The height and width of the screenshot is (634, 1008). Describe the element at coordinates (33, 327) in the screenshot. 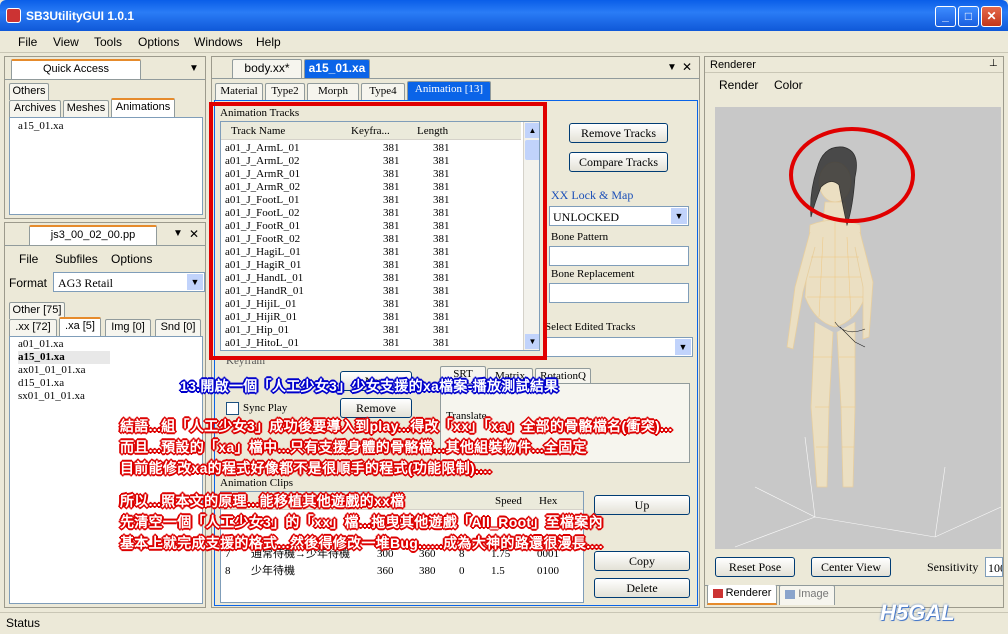

I see `tab-xx: .xx [72]` at that location.